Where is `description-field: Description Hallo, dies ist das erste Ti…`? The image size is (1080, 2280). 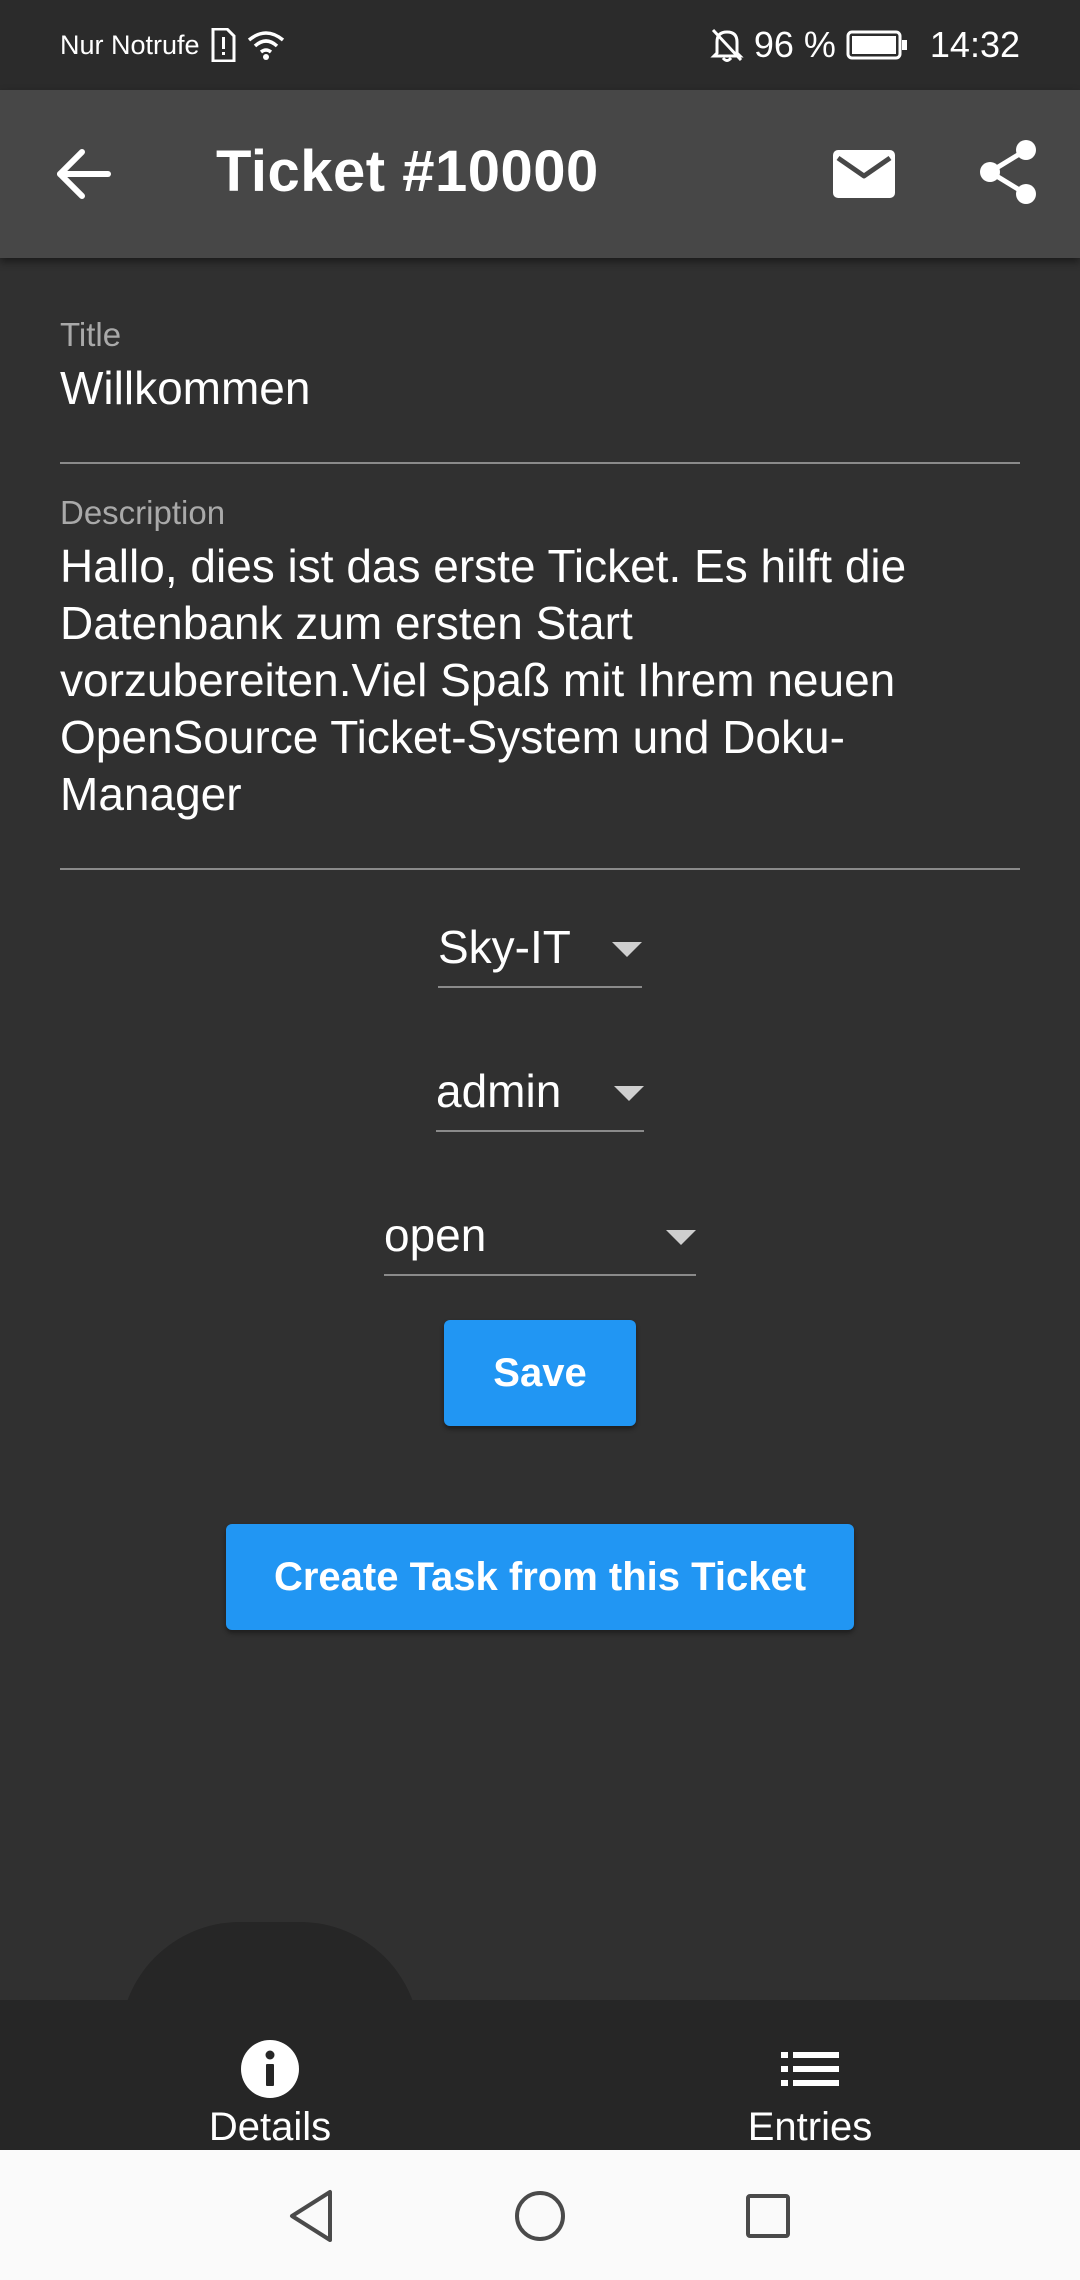
description-field: Description Hallo, dies ist das erste Ti… is located at coordinates (540, 682).